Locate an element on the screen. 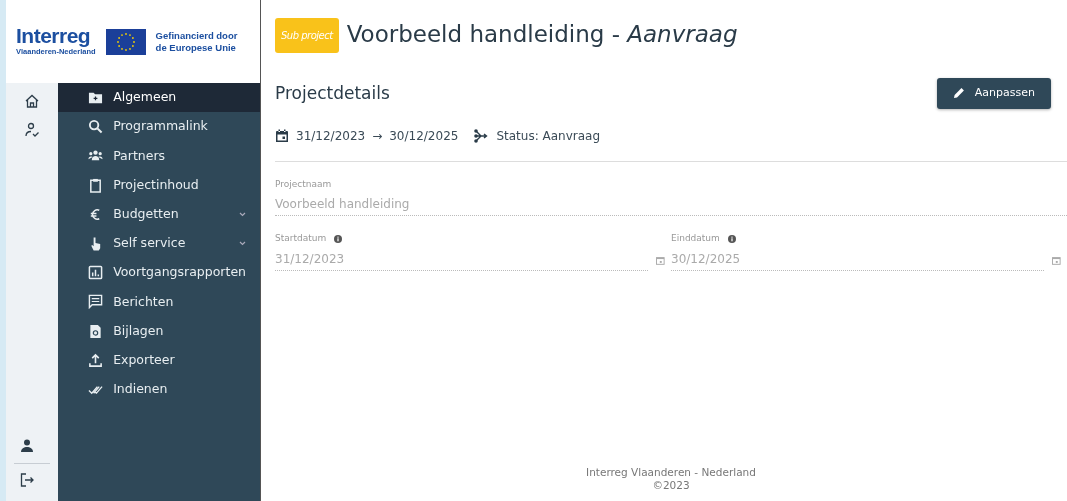  field-label: Projectnaam is located at coordinates (303, 184).